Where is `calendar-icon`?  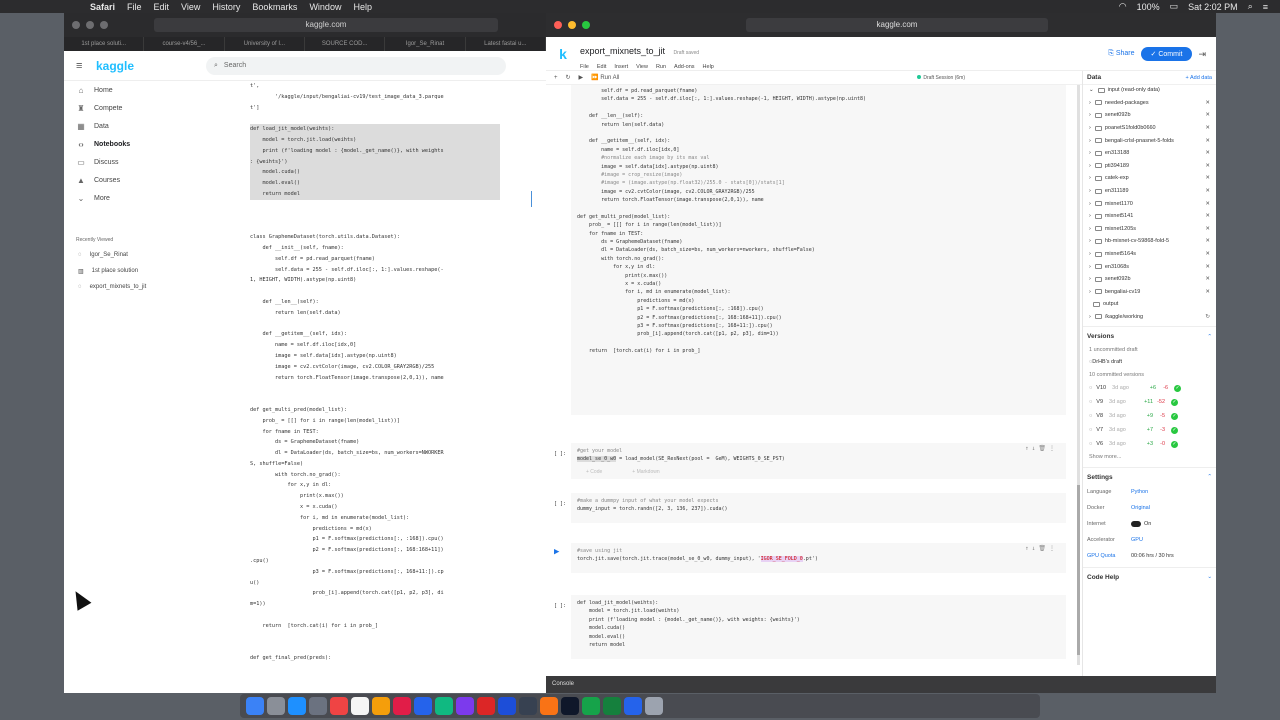 calendar-icon is located at coordinates (339, 706).